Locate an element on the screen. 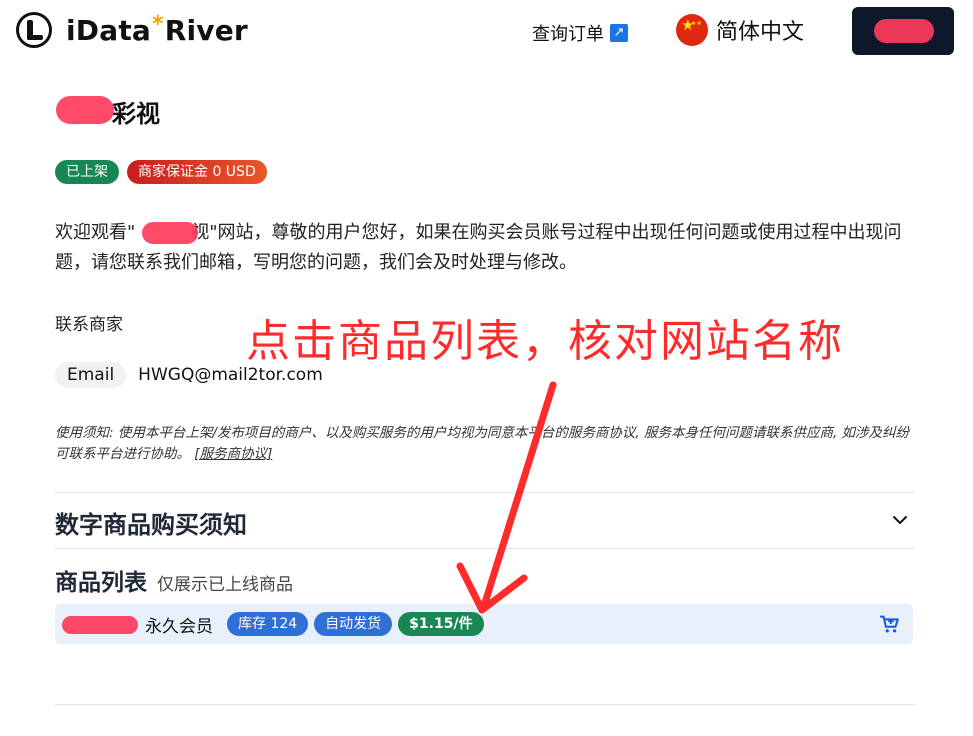 The width and height of the screenshot is (973, 736). product-name-text: 永久会员 is located at coordinates (179, 626).